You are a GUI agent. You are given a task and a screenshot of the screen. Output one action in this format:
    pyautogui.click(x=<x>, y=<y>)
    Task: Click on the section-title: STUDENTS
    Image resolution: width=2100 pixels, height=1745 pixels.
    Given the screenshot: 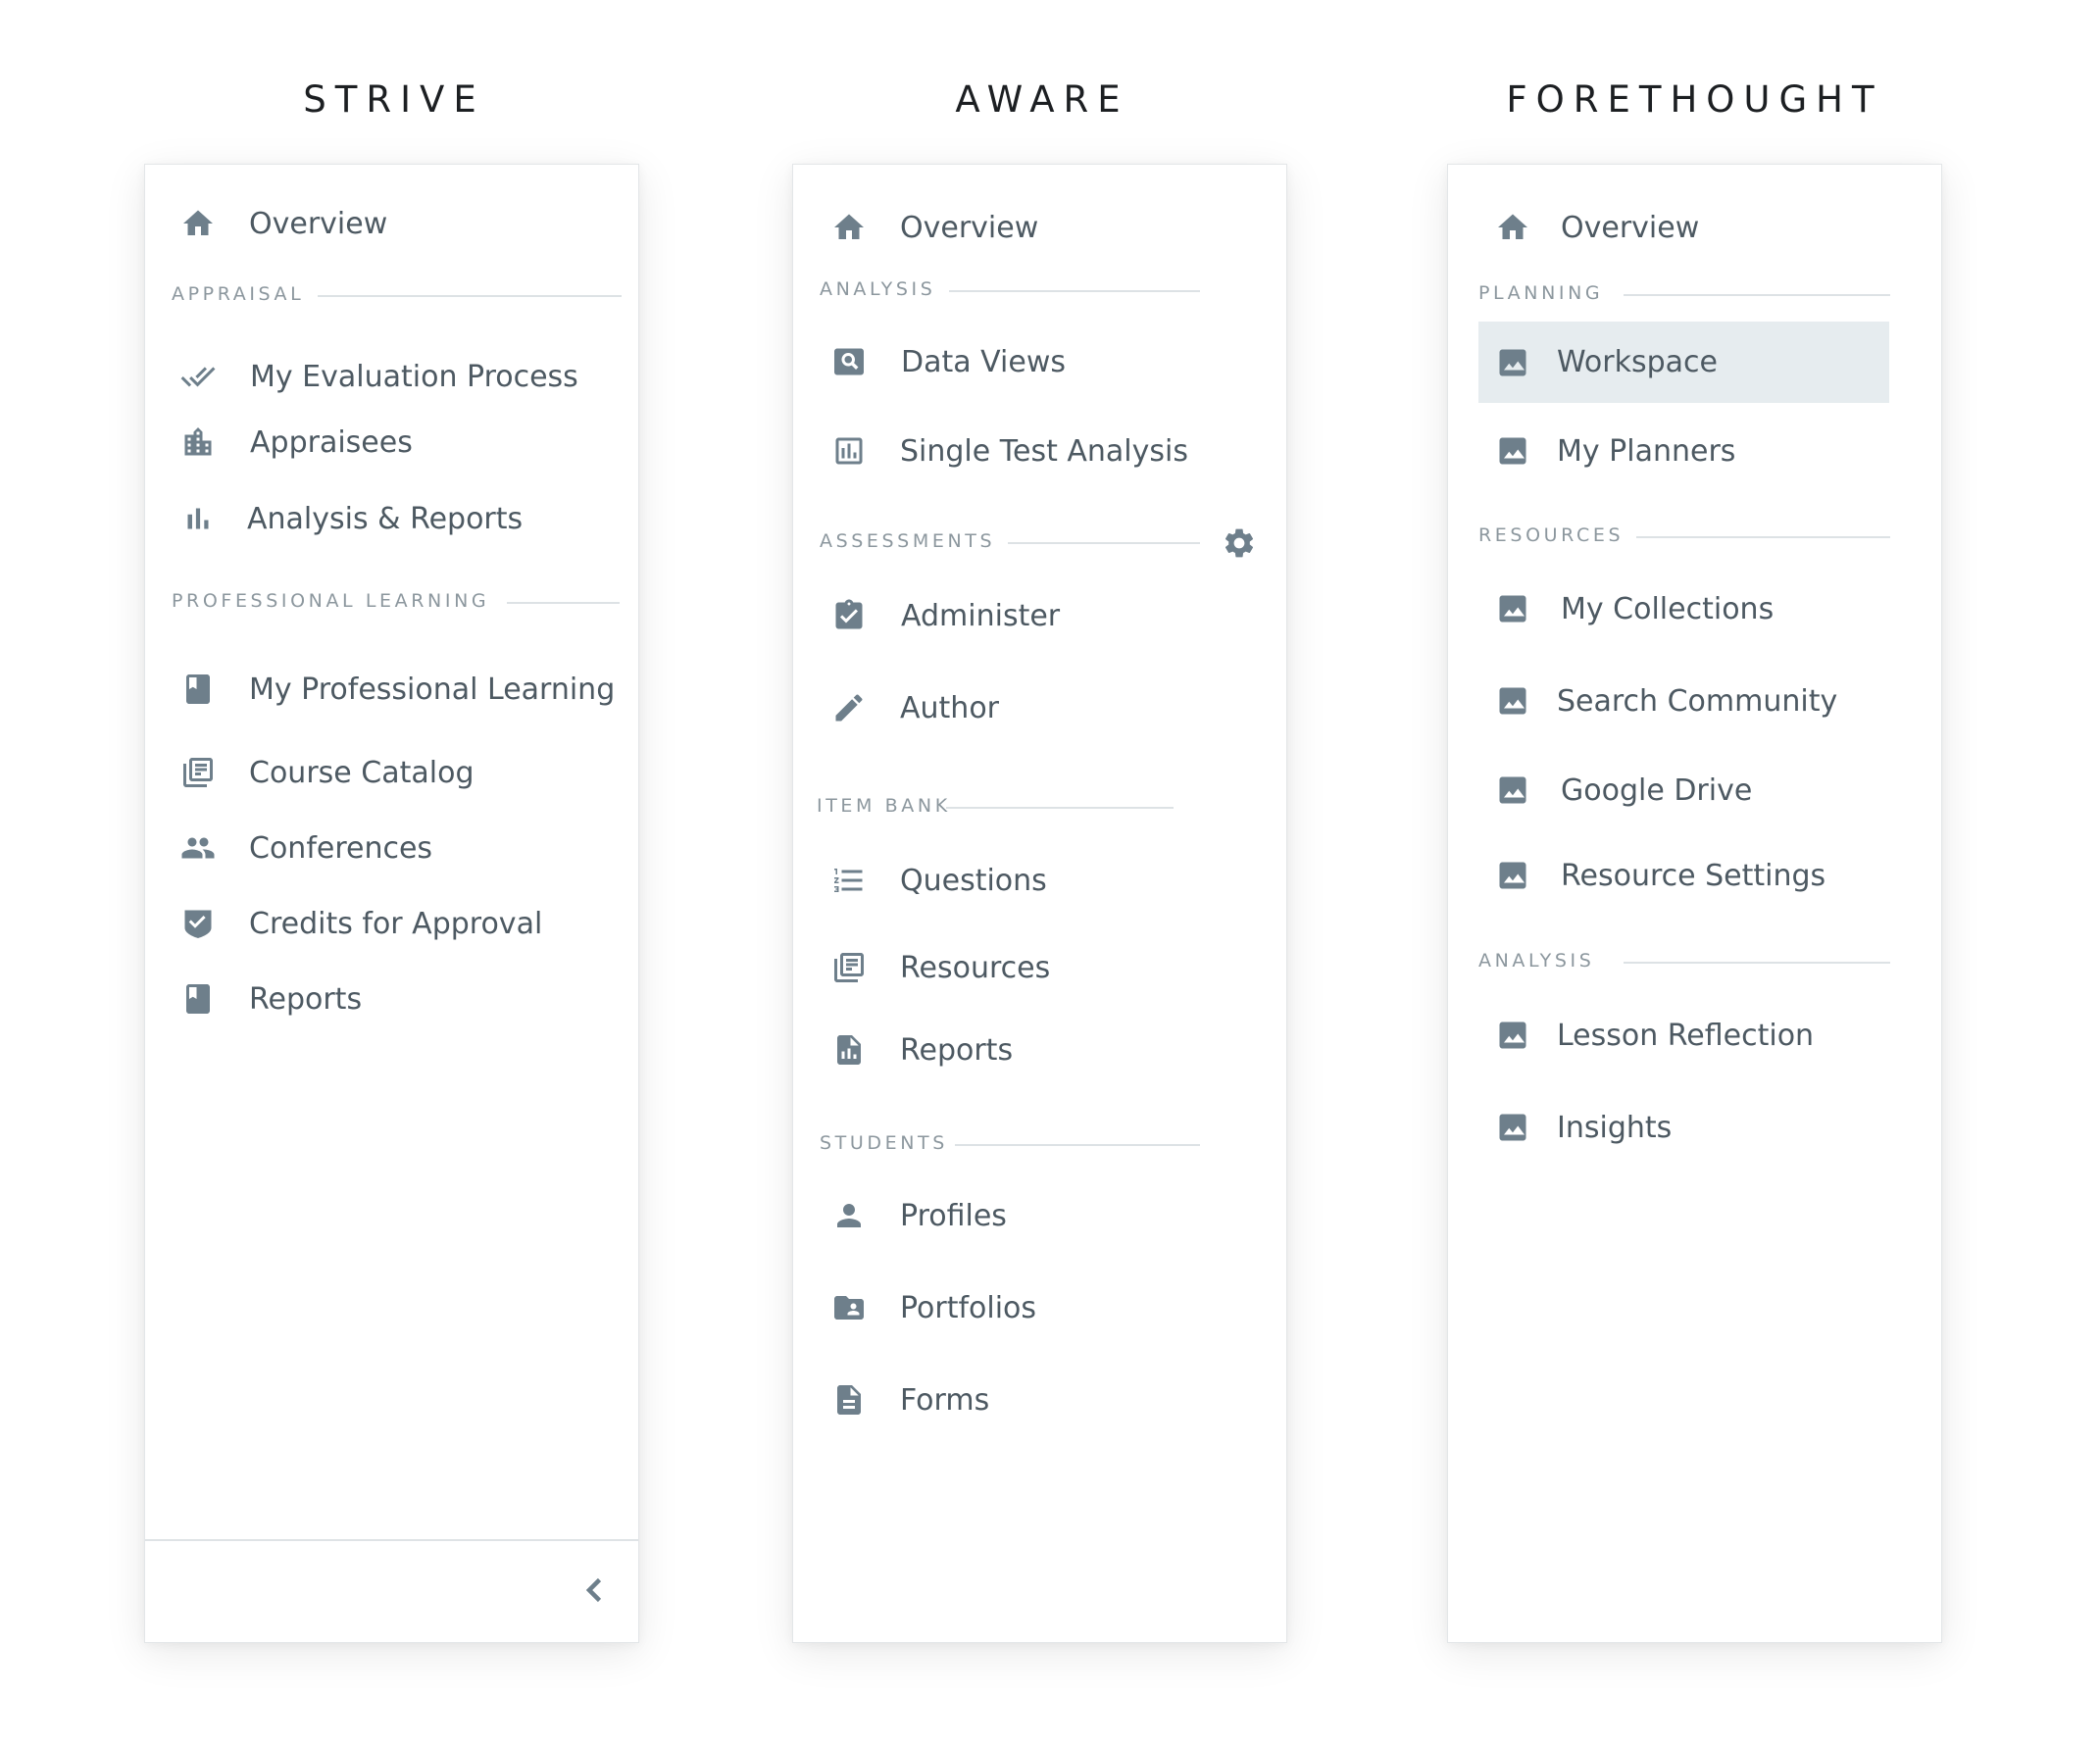 What is the action you would take?
    pyautogui.click(x=884, y=1143)
    